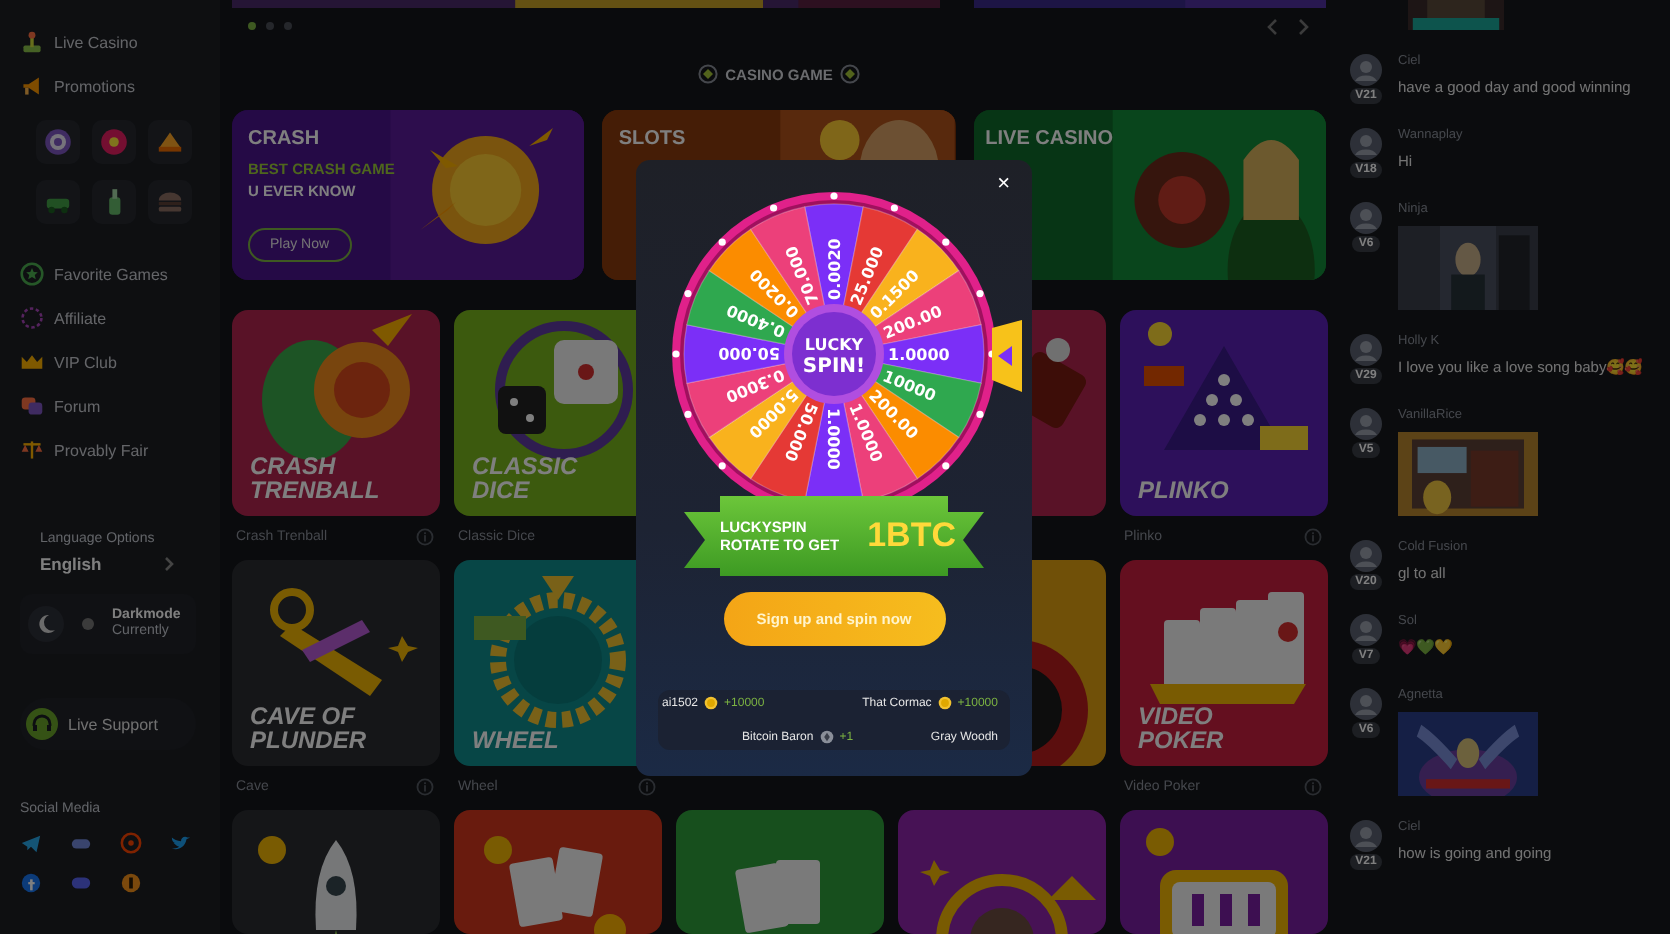 This screenshot has height=934, width=1670. Describe the element at coordinates (834, 367) in the screenshot. I see `hub-label: SPIN!` at that location.